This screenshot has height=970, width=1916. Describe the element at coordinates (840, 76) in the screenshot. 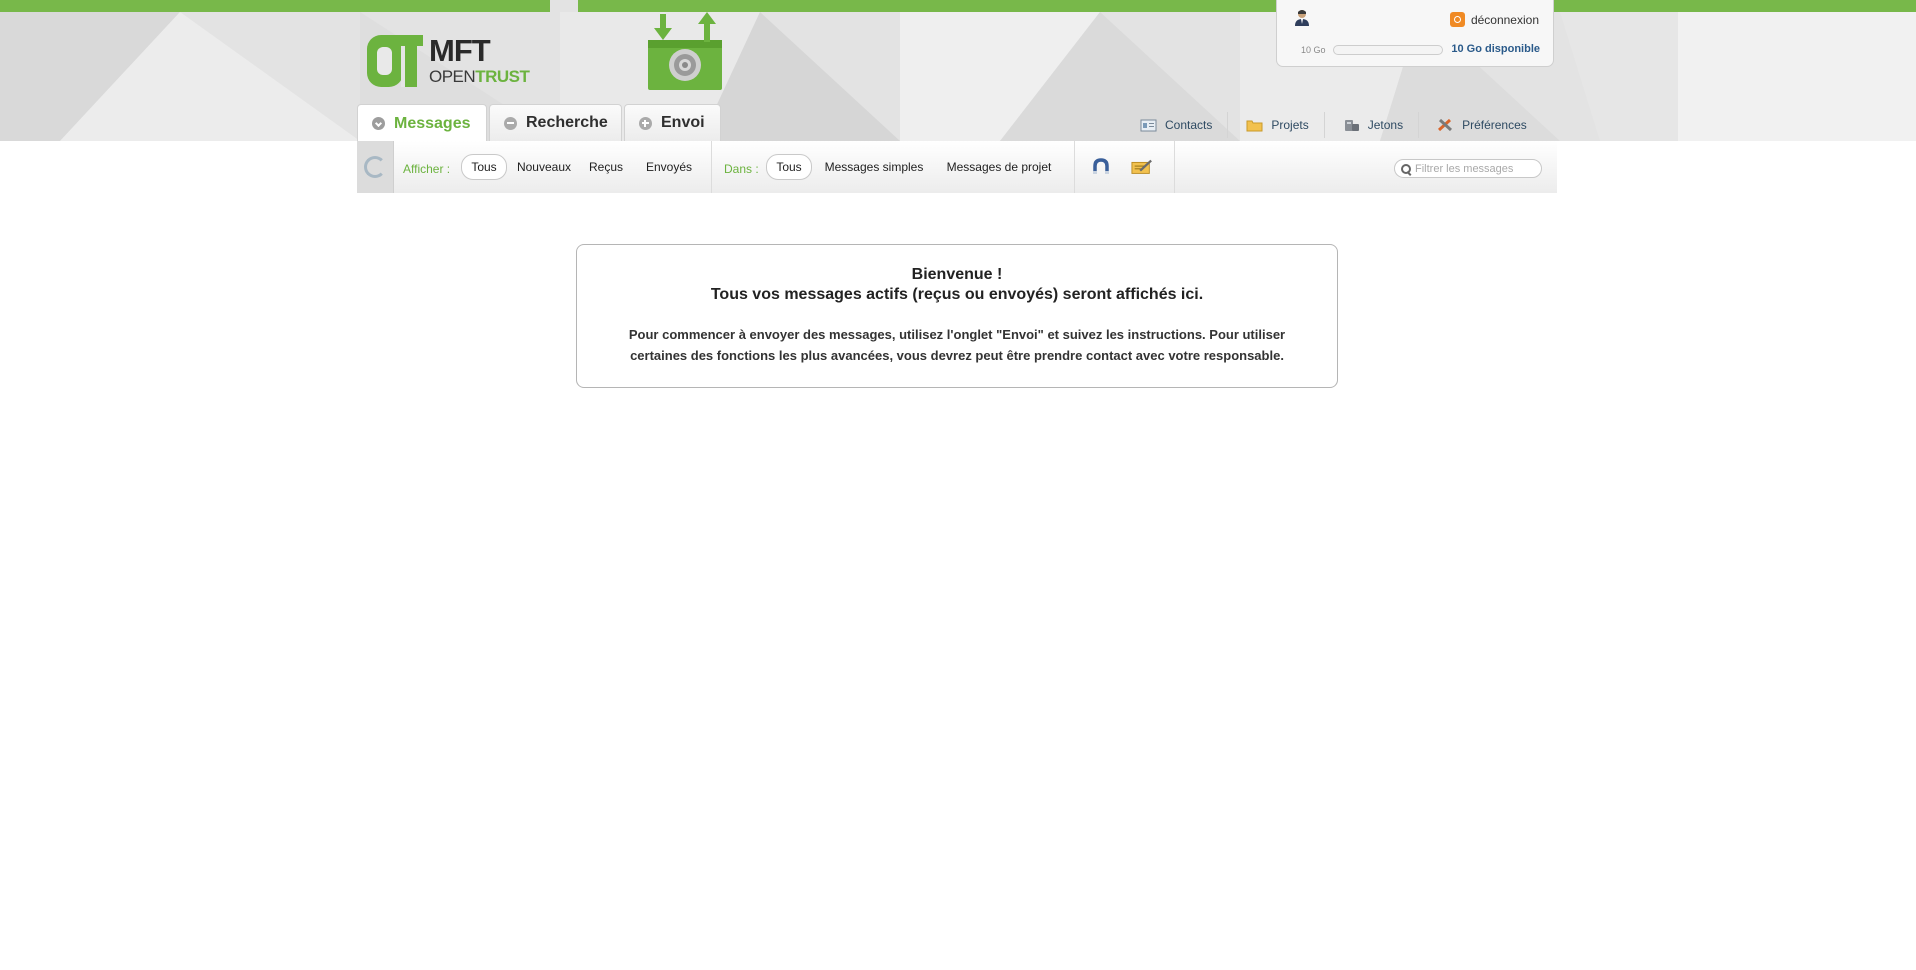

I see `header-pattern` at that location.